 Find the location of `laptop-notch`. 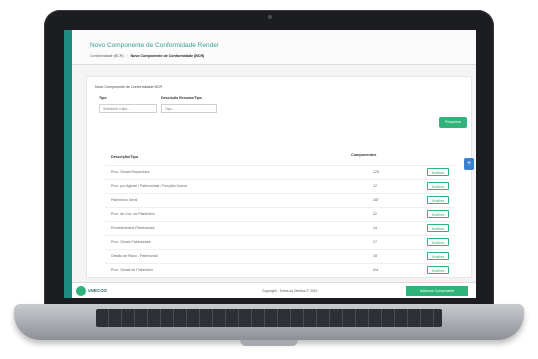

laptop-notch is located at coordinates (269, 343).